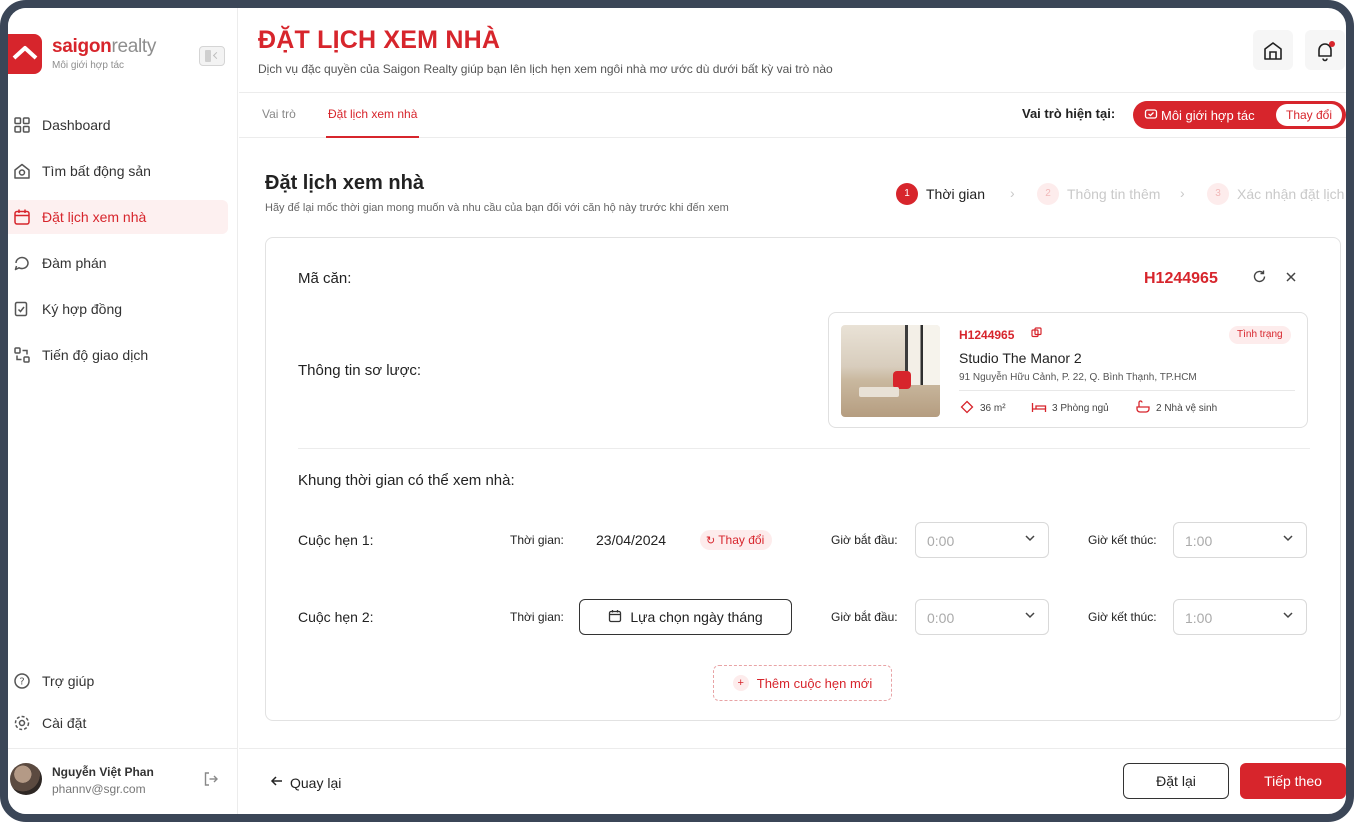  I want to click on appointment-1-change-date-button: ↻ Thay đổi, so click(736, 540).